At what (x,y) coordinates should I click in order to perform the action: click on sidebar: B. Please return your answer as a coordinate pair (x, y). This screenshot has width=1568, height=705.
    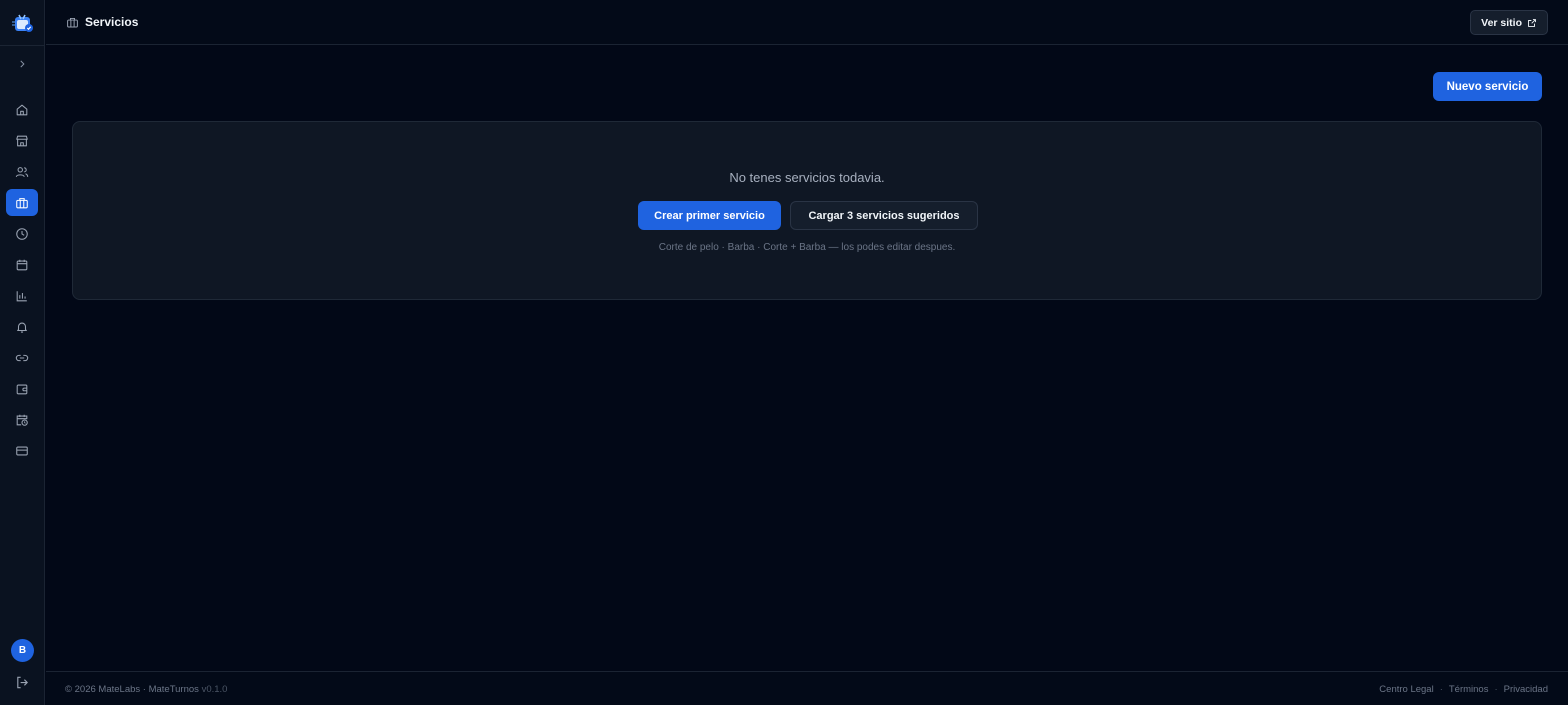
    Looking at the image, I should click on (22, 352).